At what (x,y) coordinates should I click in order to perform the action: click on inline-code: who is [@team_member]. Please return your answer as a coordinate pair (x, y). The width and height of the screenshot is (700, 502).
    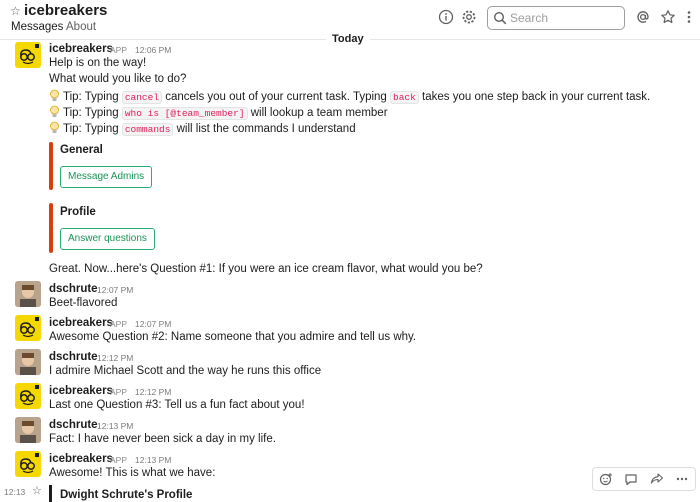
    Looking at the image, I should click on (184, 113).